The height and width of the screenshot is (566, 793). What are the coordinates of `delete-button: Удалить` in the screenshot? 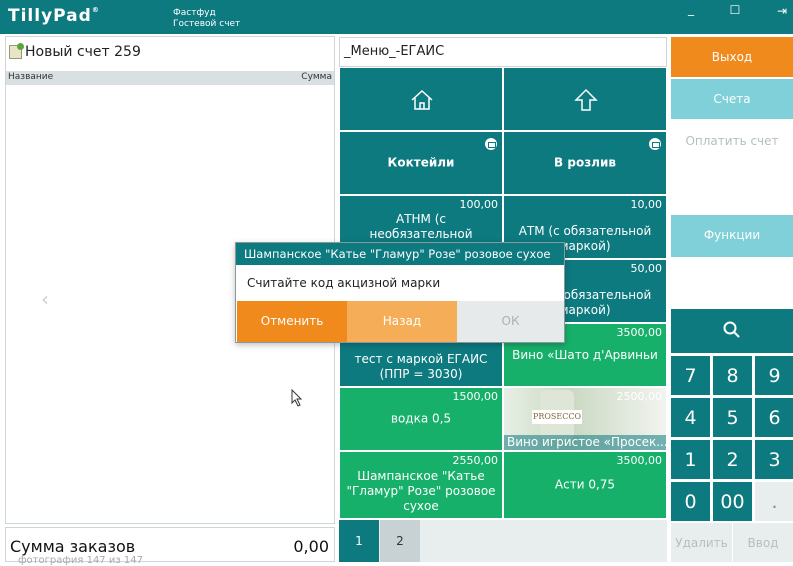 It's located at (701, 542).